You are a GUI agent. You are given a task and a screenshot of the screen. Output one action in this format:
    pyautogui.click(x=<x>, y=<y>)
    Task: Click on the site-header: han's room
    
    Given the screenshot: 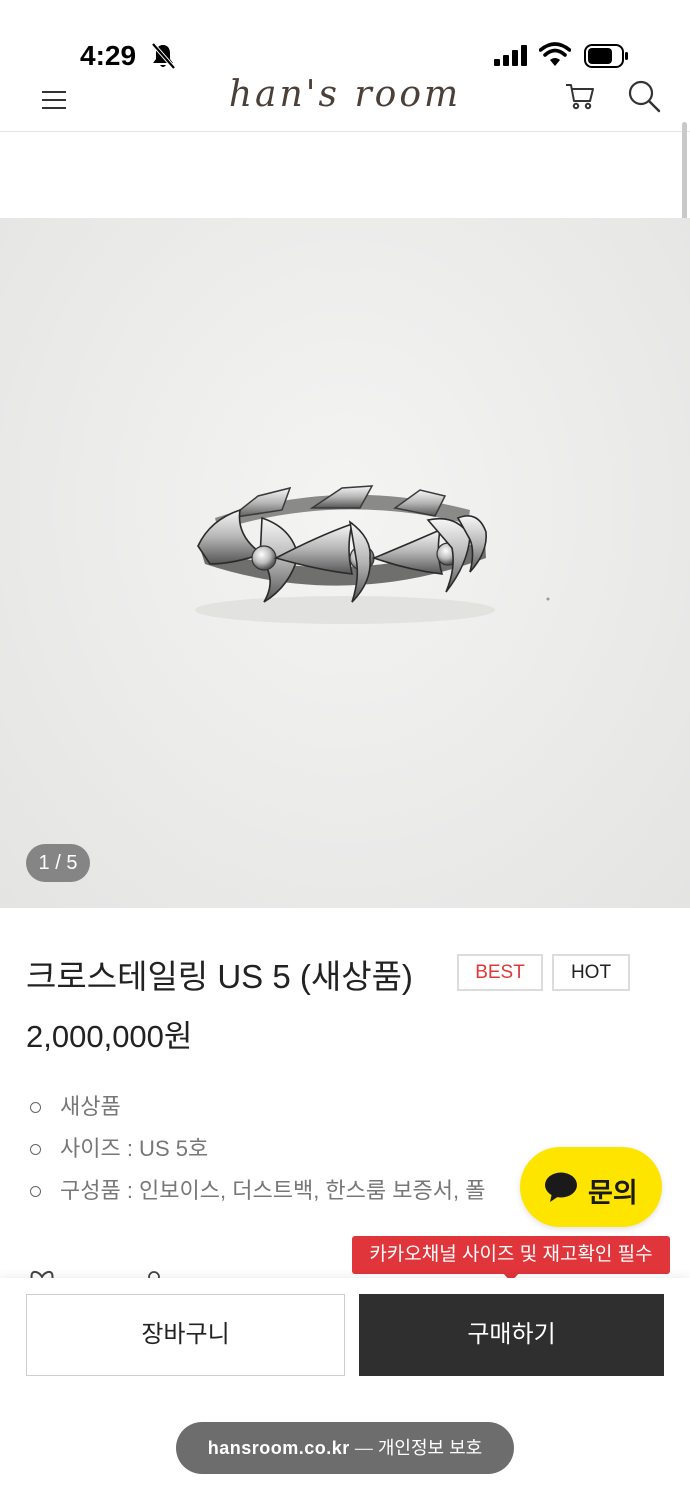 What is the action you would take?
    pyautogui.click(x=345, y=103)
    